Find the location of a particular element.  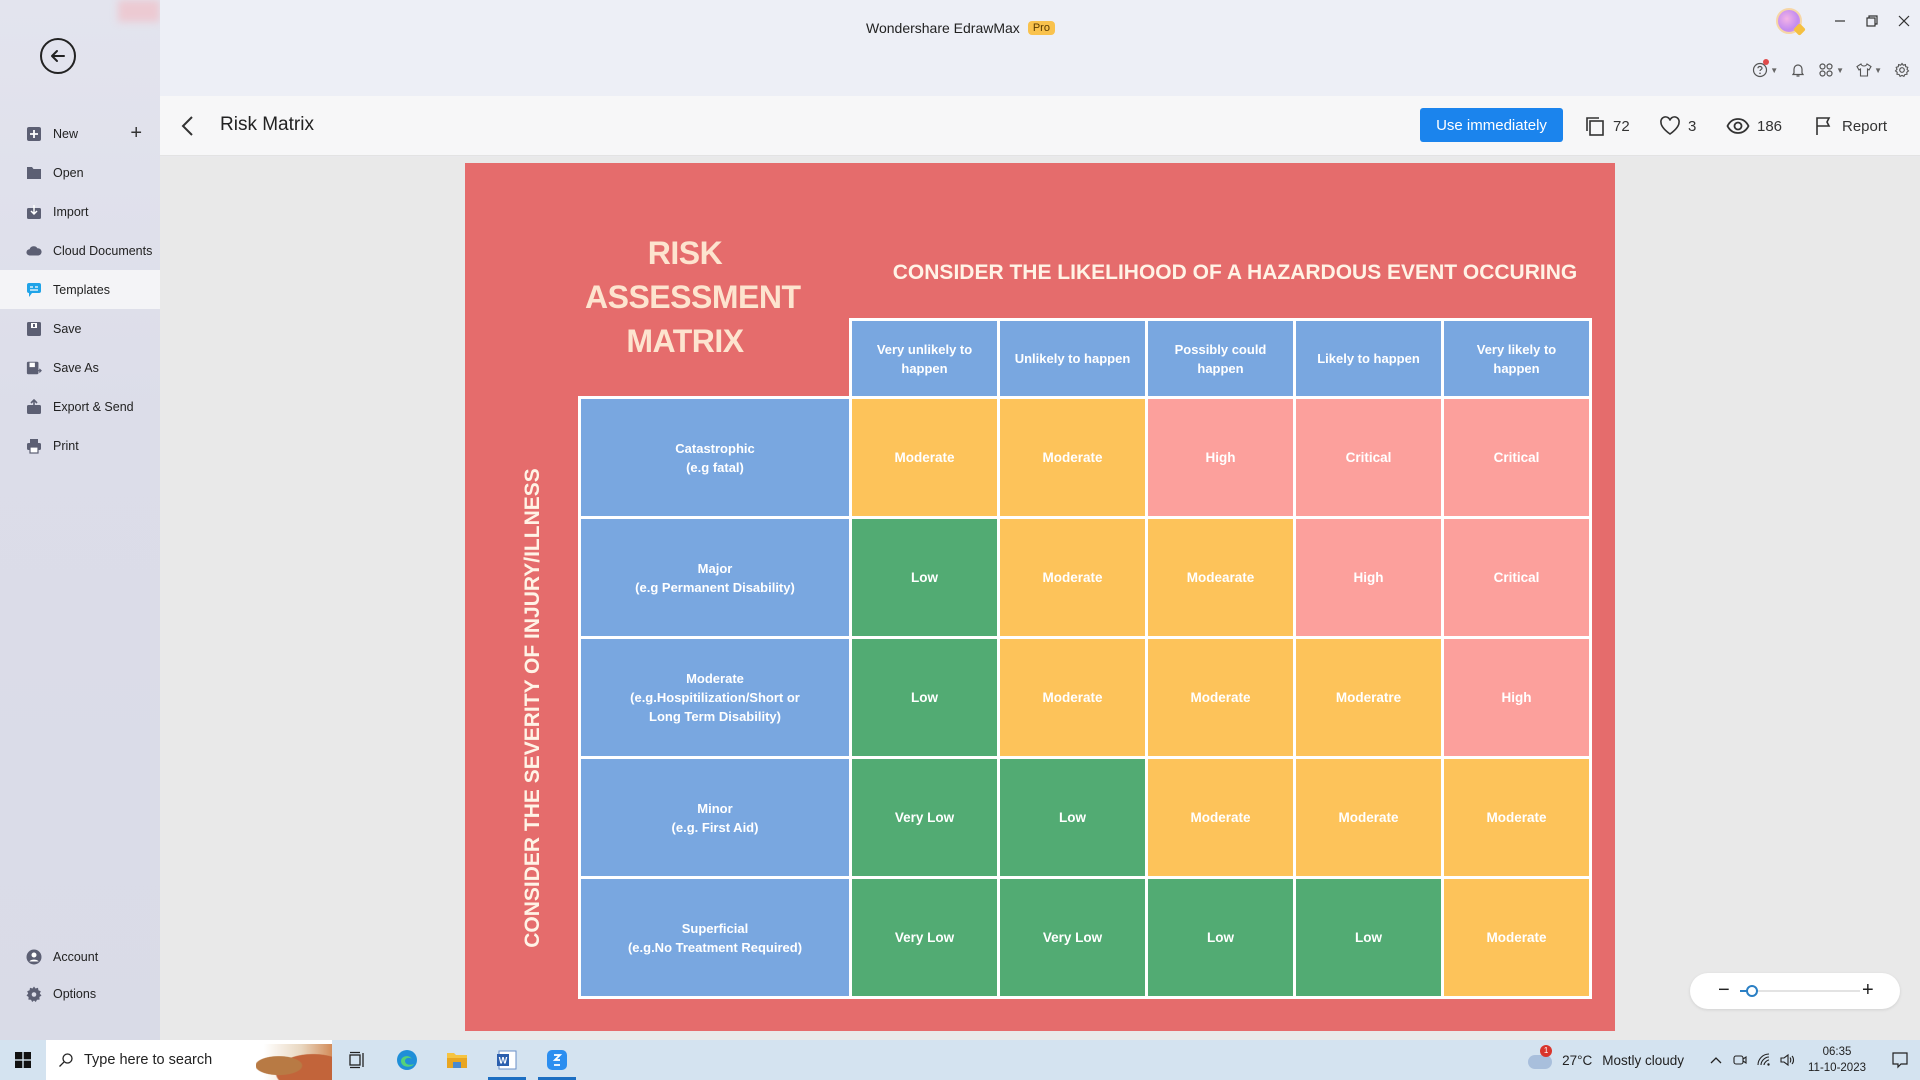

task-view-button is located at coordinates (357, 1060).